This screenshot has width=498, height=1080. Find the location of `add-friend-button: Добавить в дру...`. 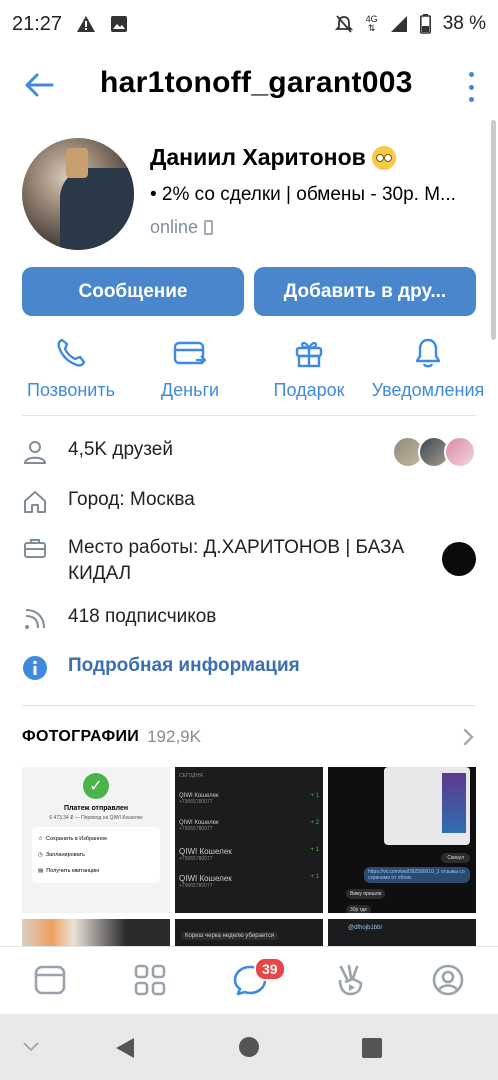

add-friend-button: Добавить в дру... is located at coordinates (365, 291).